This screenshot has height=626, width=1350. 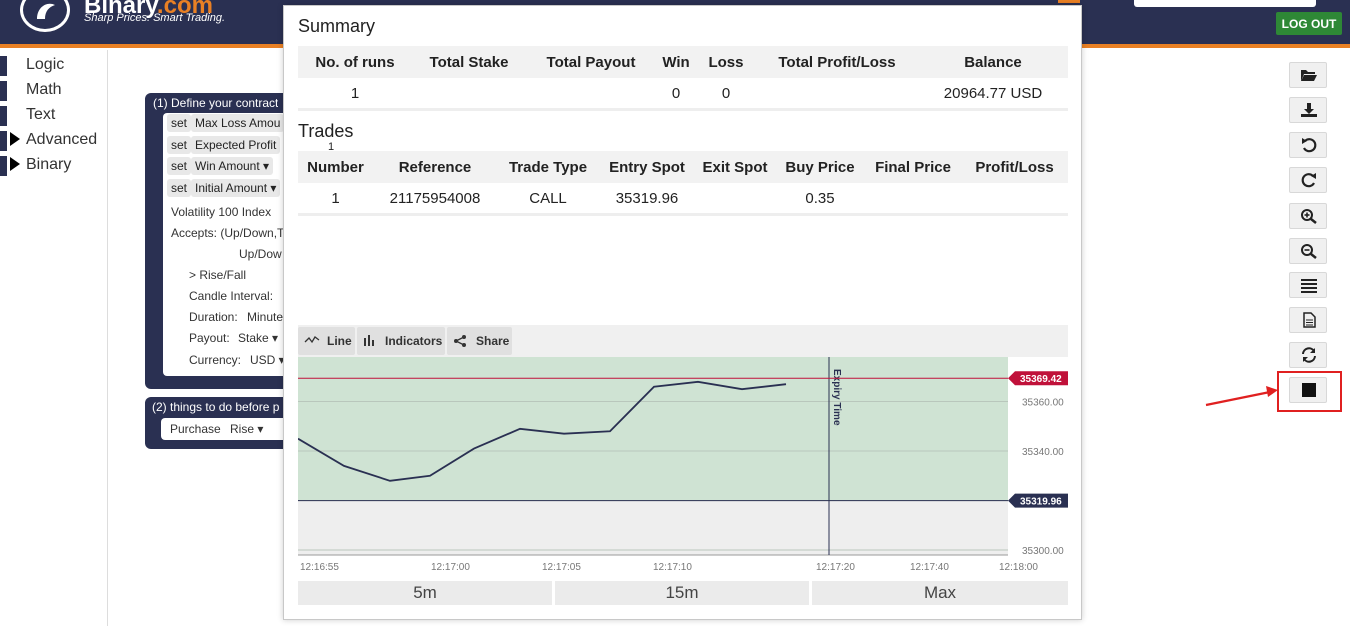 I want to click on var-dropdown: Initial Amount ▾, so click(x=236, y=188).